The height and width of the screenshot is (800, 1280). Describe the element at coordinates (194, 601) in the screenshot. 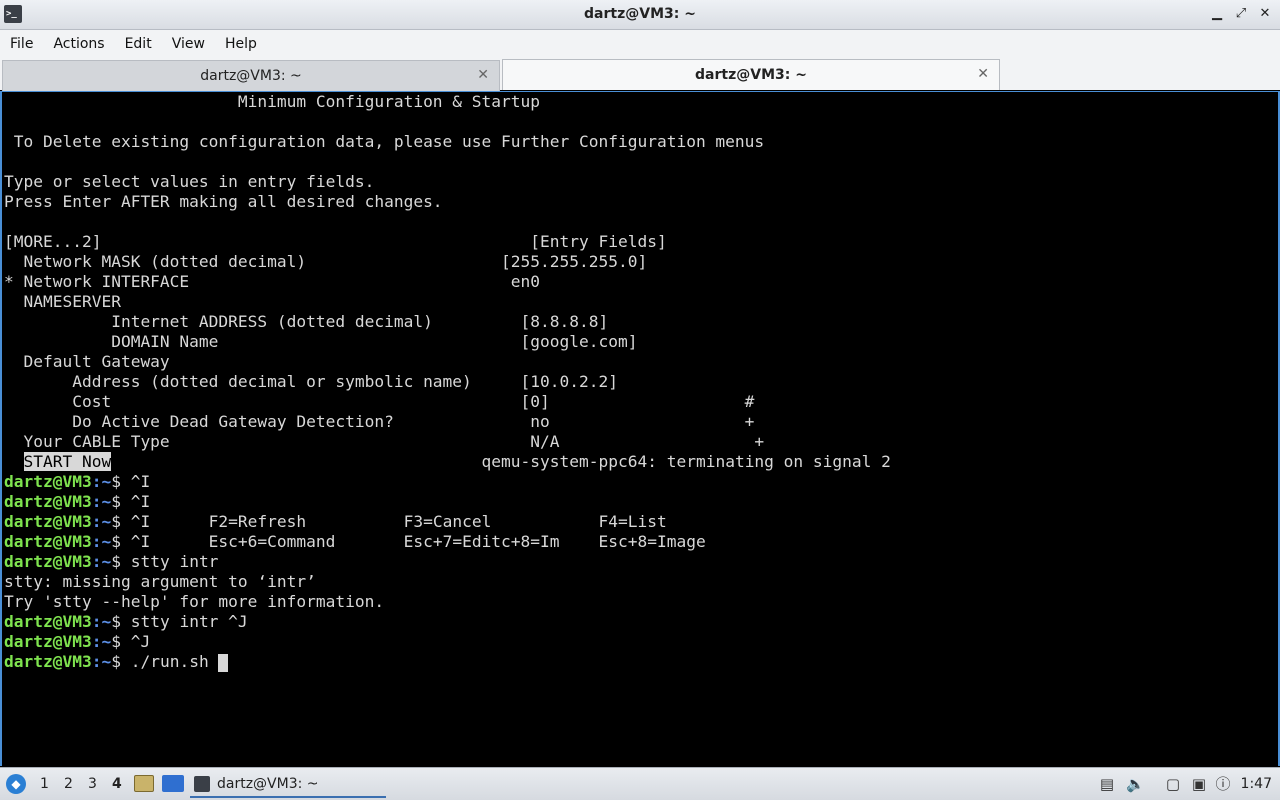

I see `output-line: Try 'stty --help' for more information.` at that location.